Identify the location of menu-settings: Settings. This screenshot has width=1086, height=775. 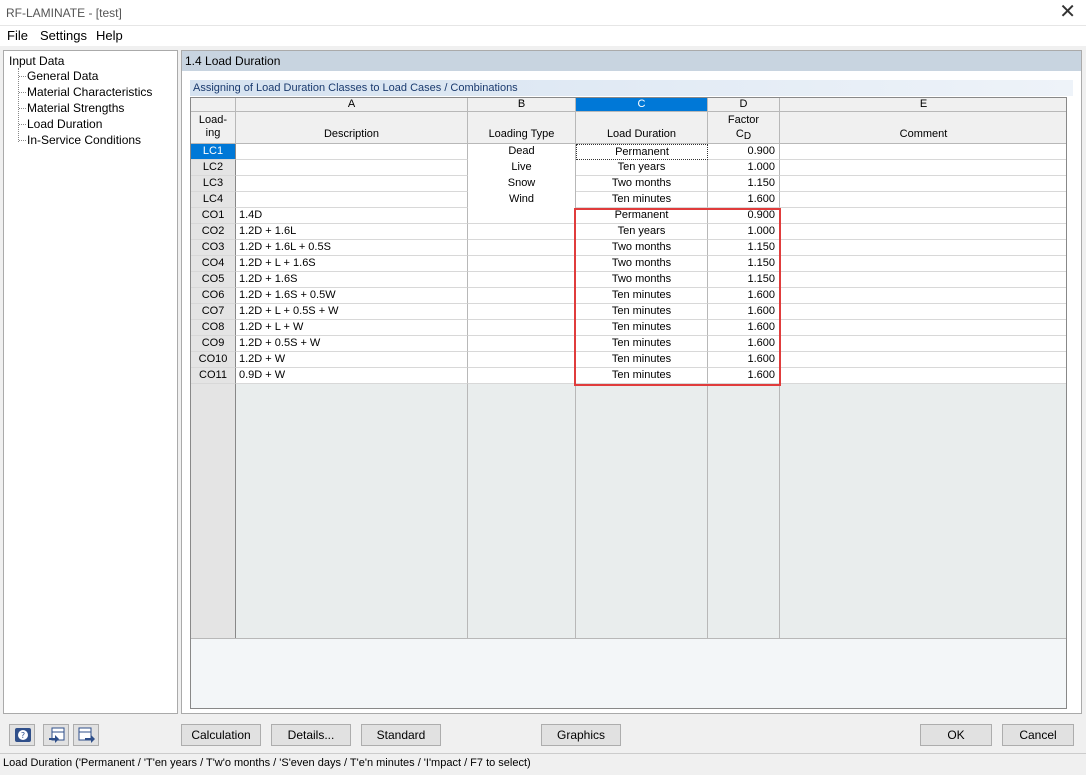
(63, 35).